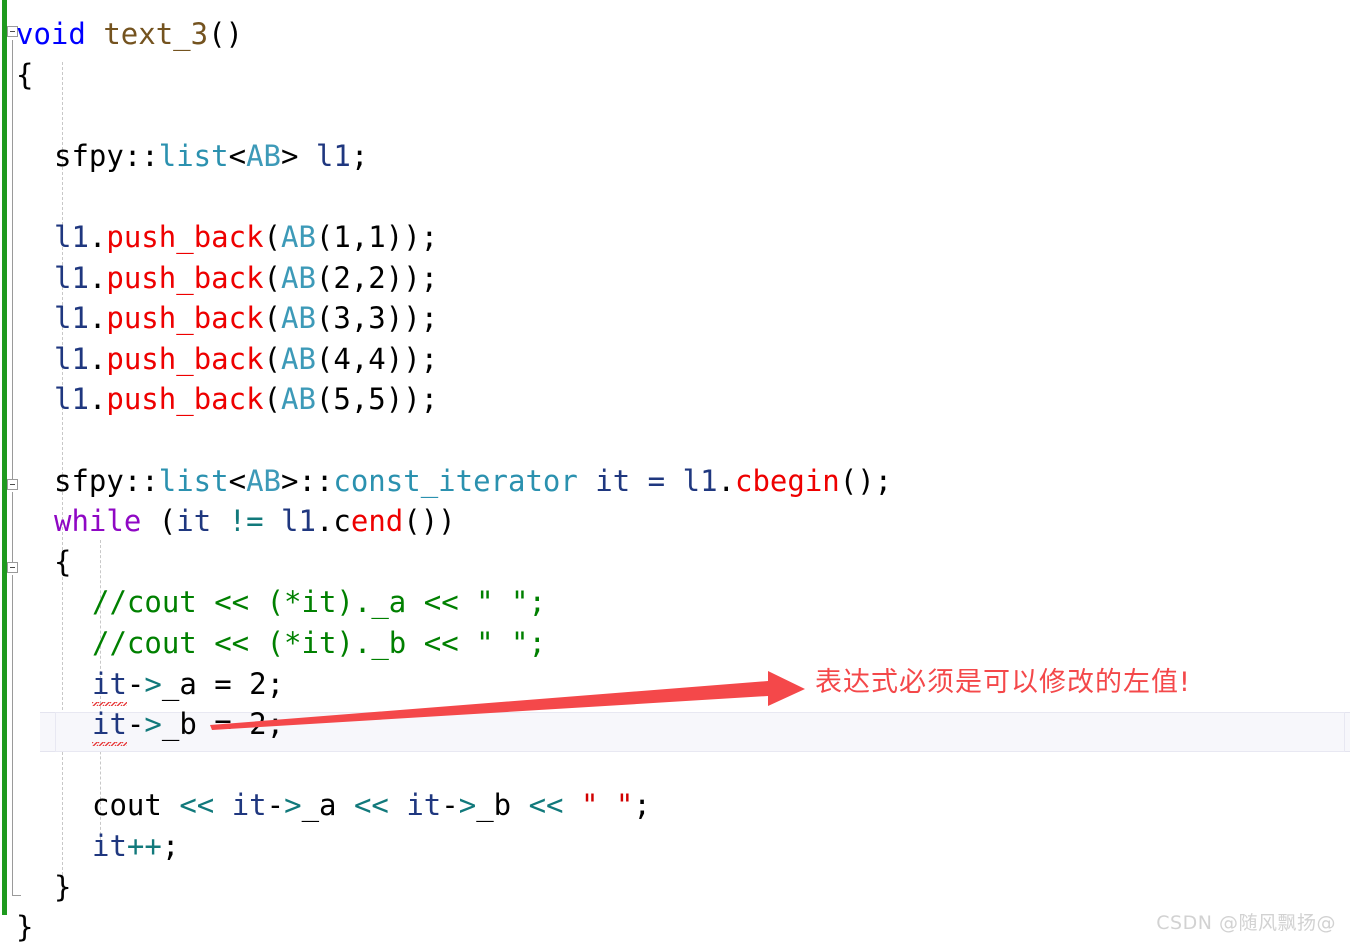 The width and height of the screenshot is (1350, 943). Describe the element at coordinates (106, 480) in the screenshot. I see `code-token: sfpy::` at that location.